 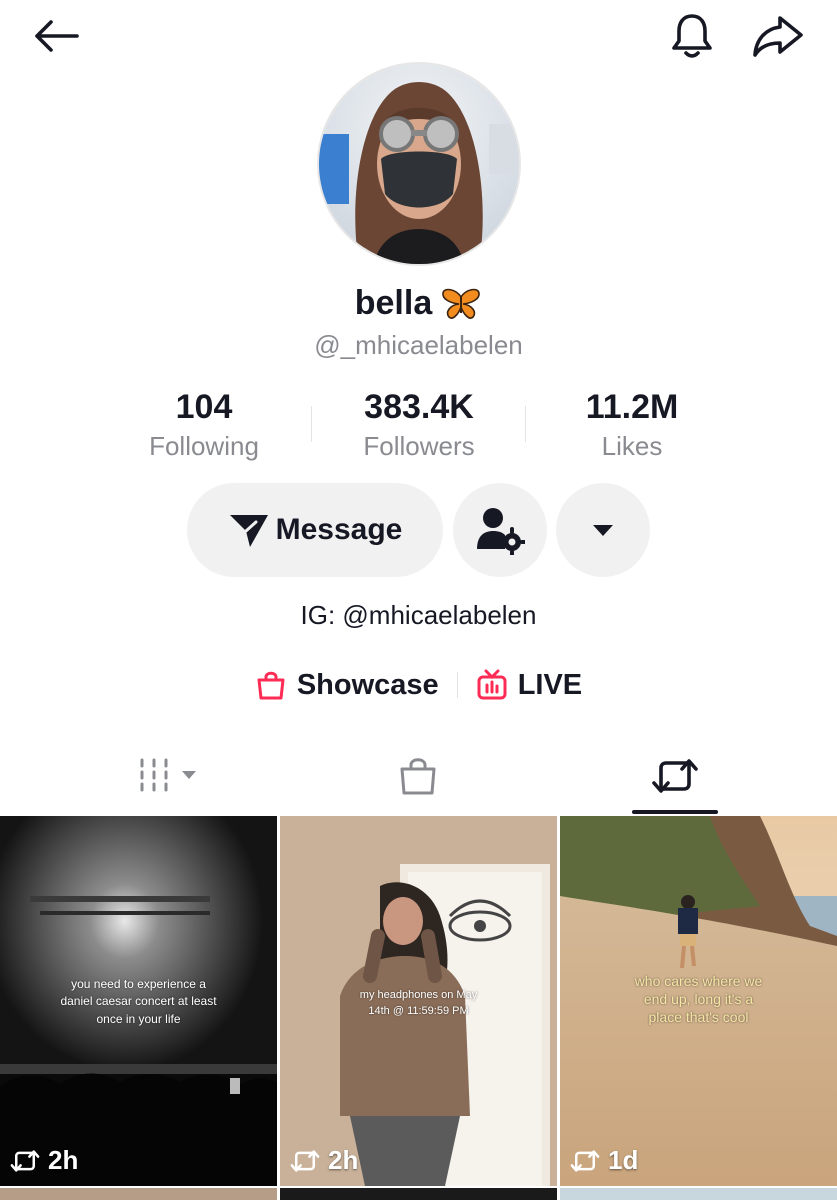 I want to click on notifications-button, so click(x=692, y=36).